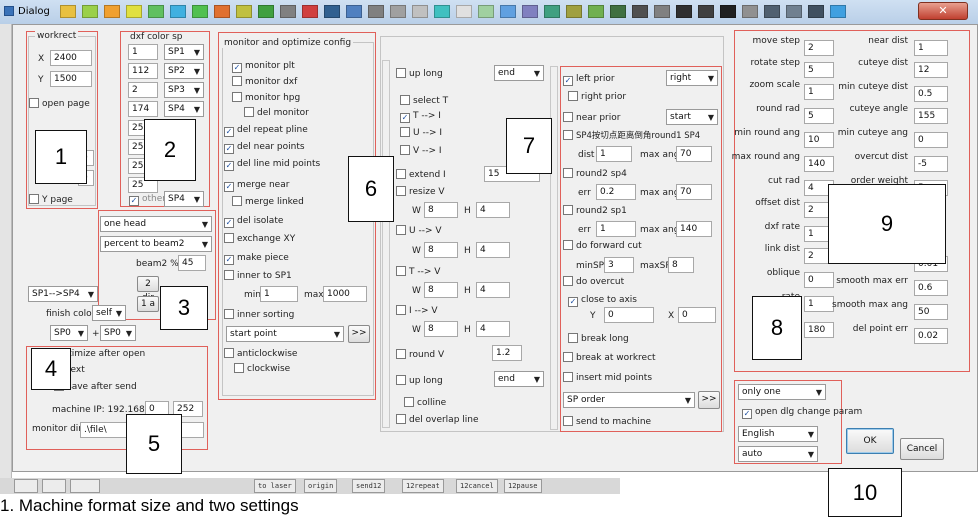  I want to click on dist-input: 1, so click(614, 154).